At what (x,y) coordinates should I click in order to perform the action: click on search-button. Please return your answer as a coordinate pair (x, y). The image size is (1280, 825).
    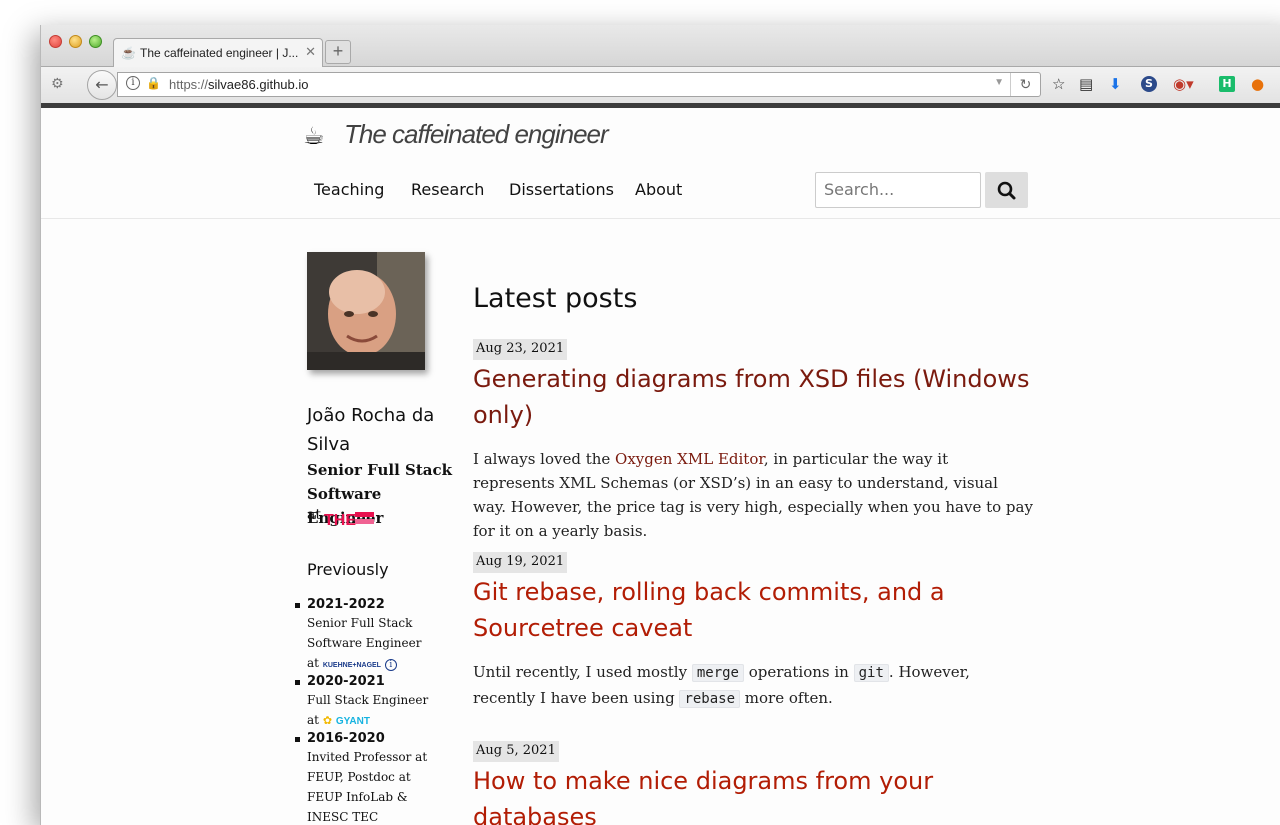
    Looking at the image, I should click on (1006, 190).